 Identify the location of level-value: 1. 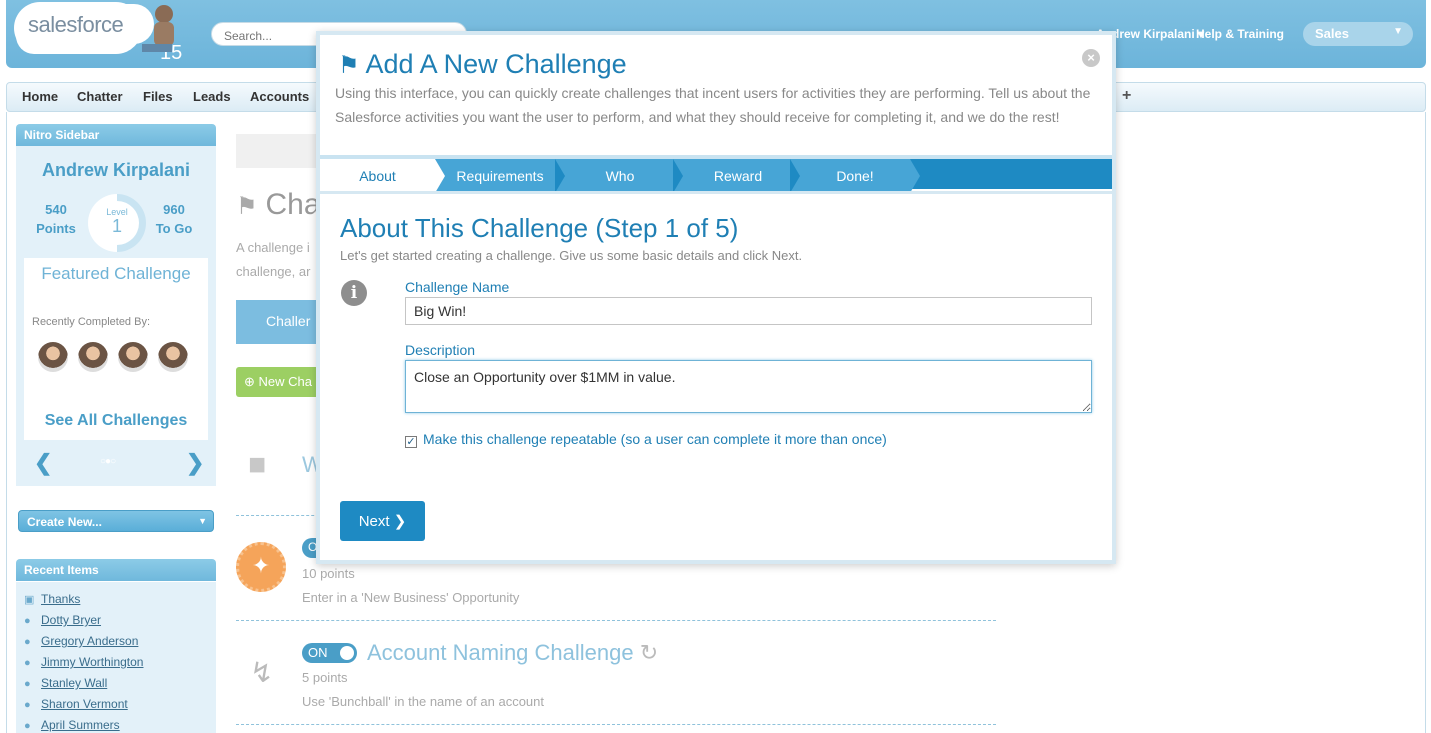
(116, 226).